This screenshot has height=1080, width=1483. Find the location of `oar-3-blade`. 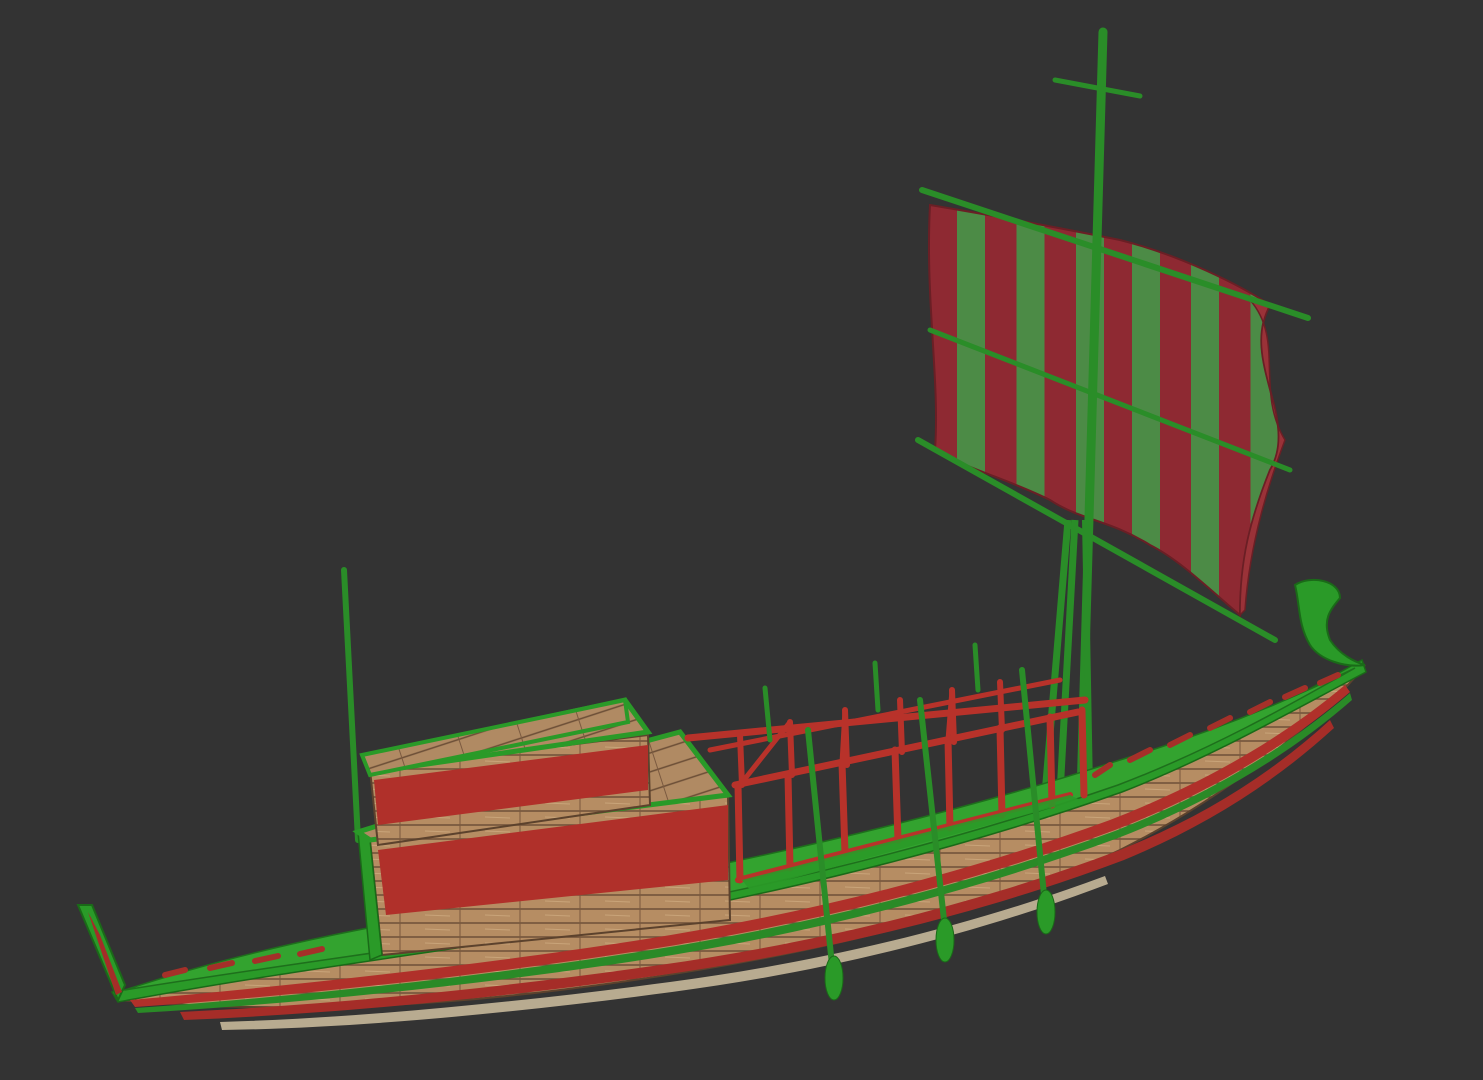

oar-3-blade is located at coordinates (1046, 912).